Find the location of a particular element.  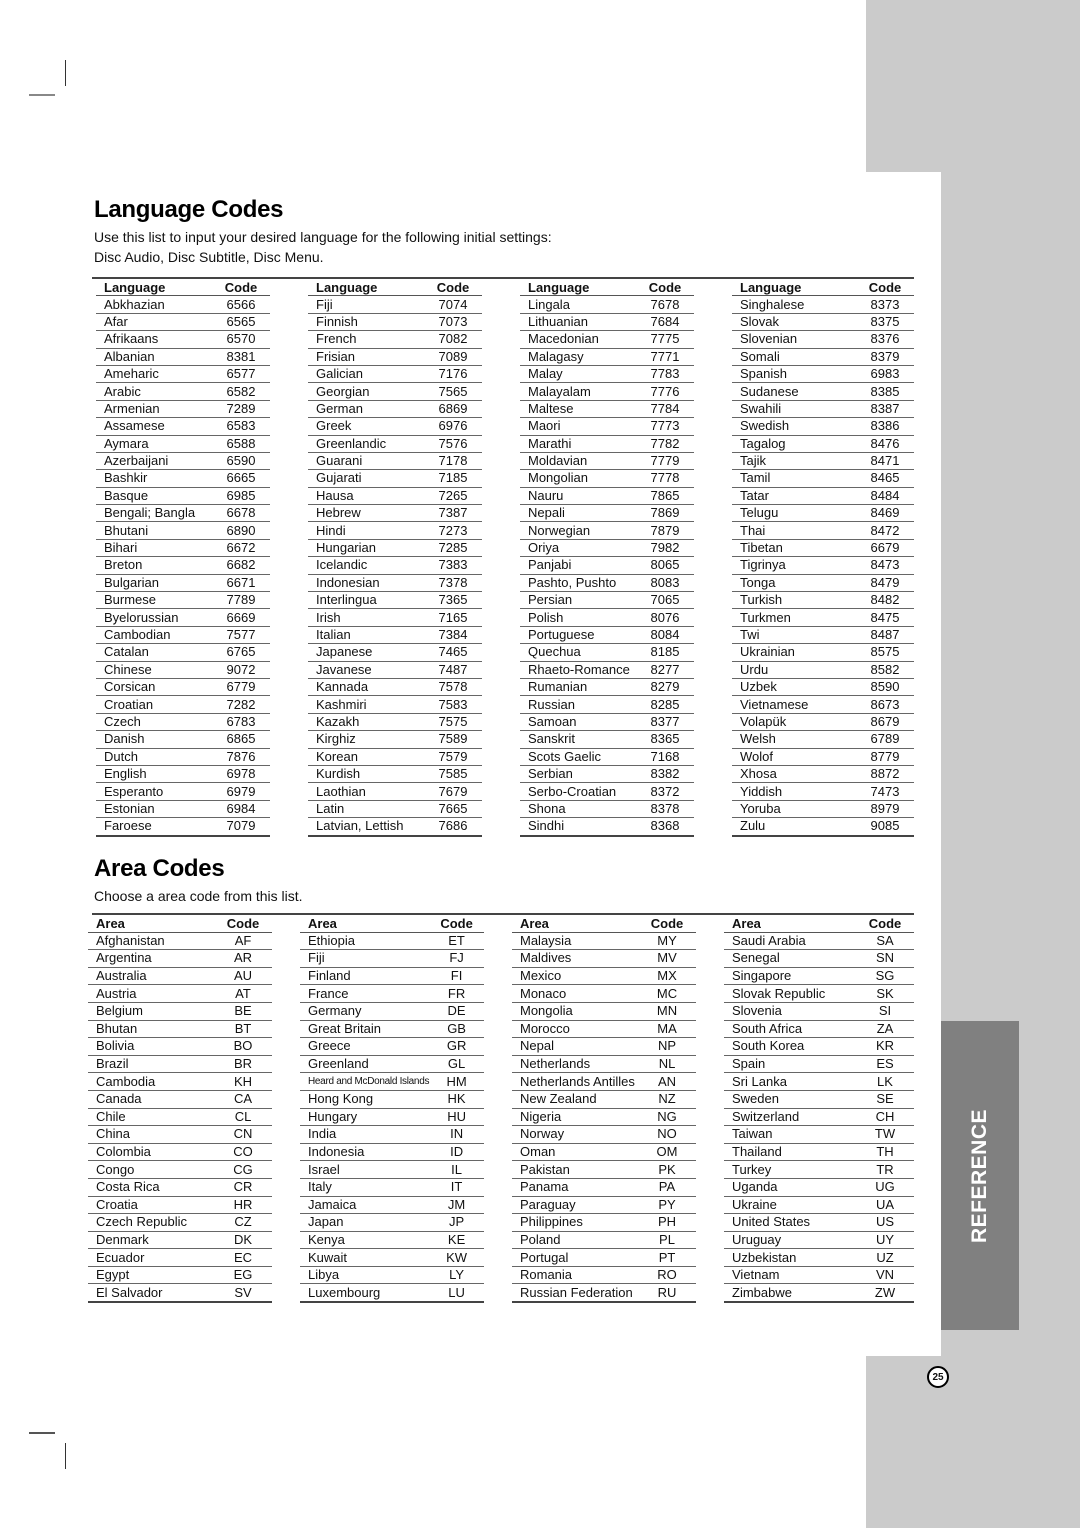

table-row: Ameharic 6577 is located at coordinates (183, 374).